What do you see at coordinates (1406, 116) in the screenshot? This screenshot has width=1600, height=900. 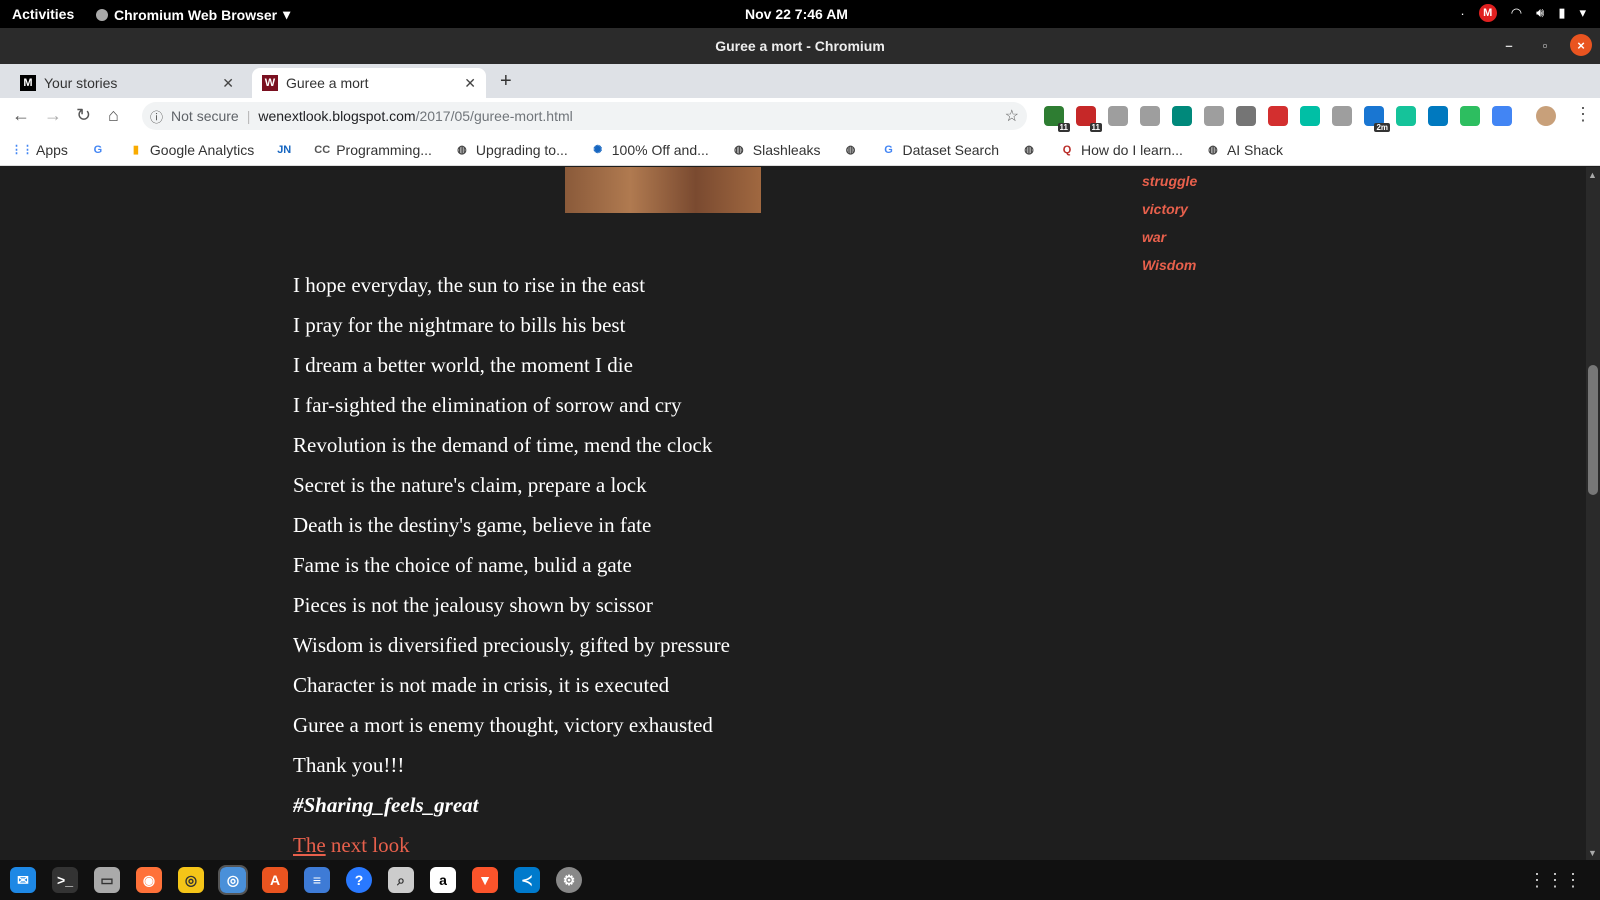 I see `grammarly-icon` at bounding box center [1406, 116].